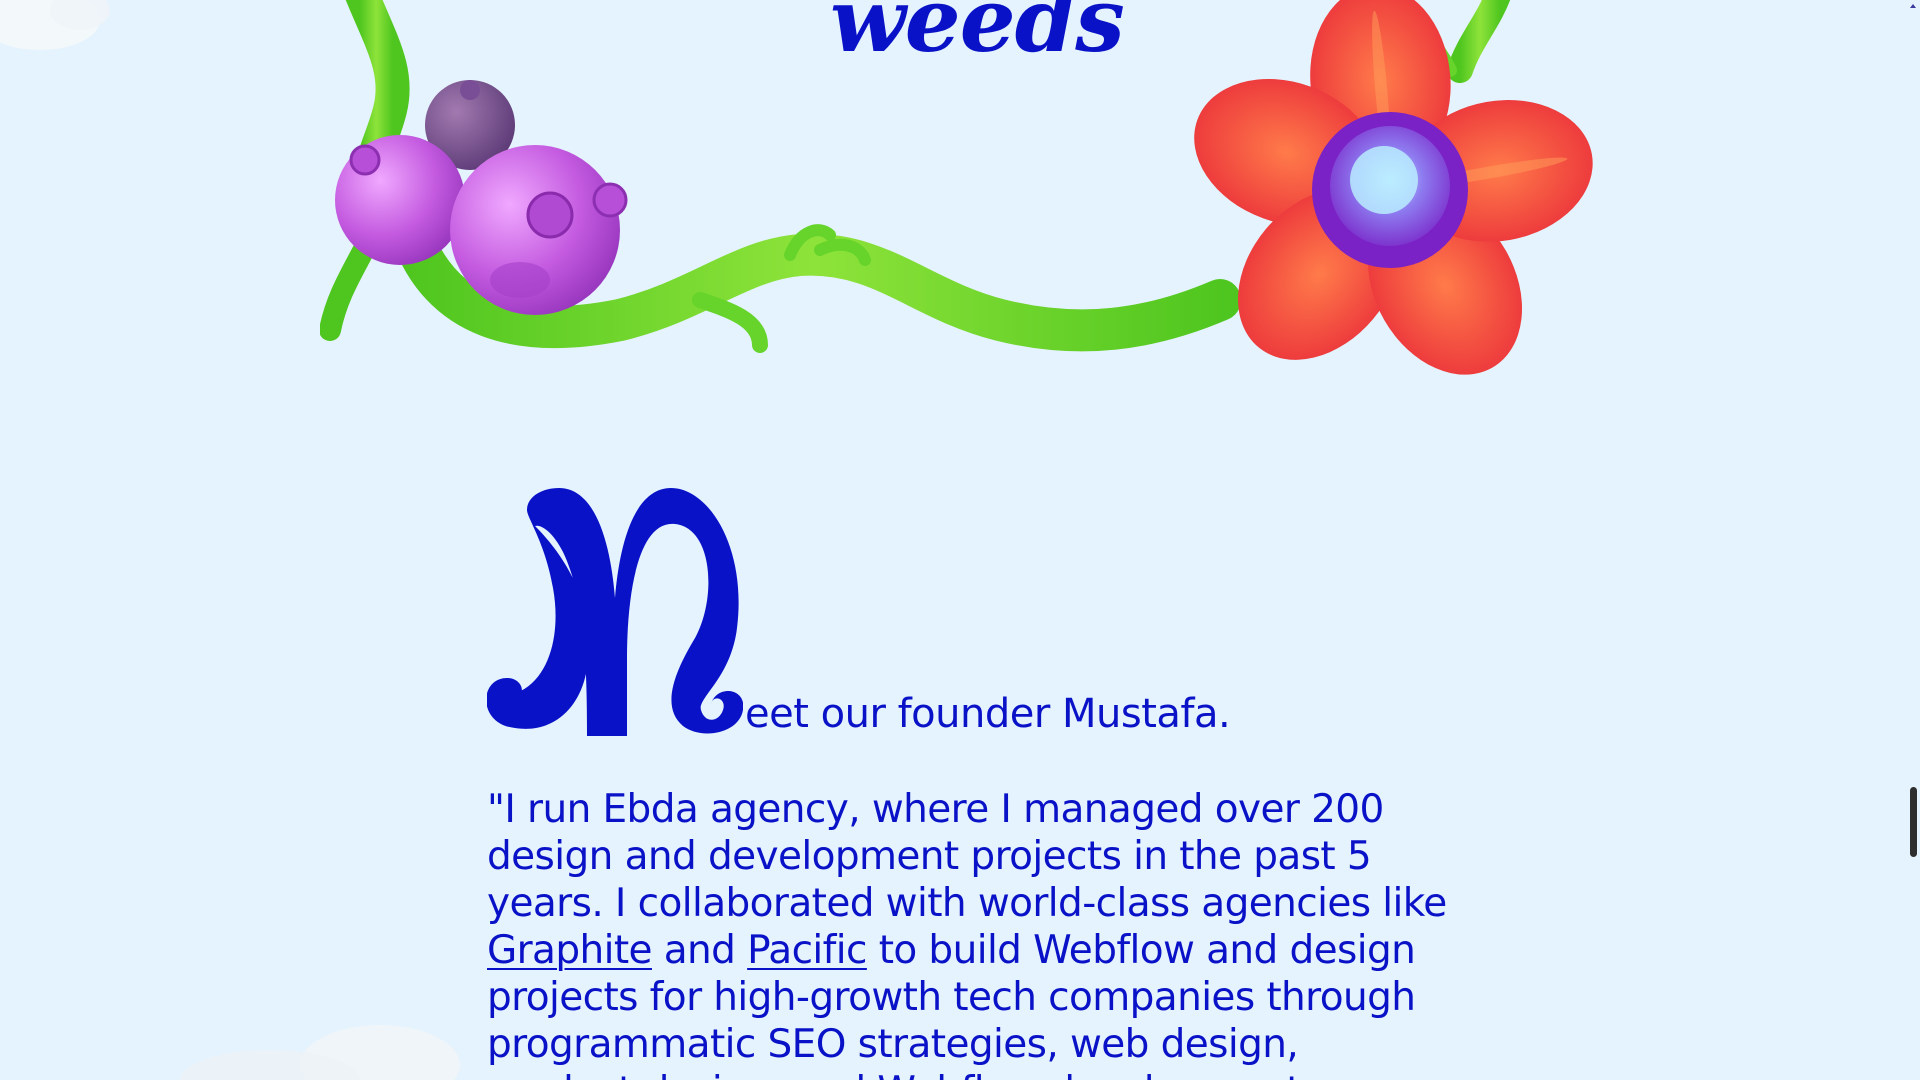  Describe the element at coordinates (55, 25) in the screenshot. I see `corner-flower-top-left-icon` at that location.